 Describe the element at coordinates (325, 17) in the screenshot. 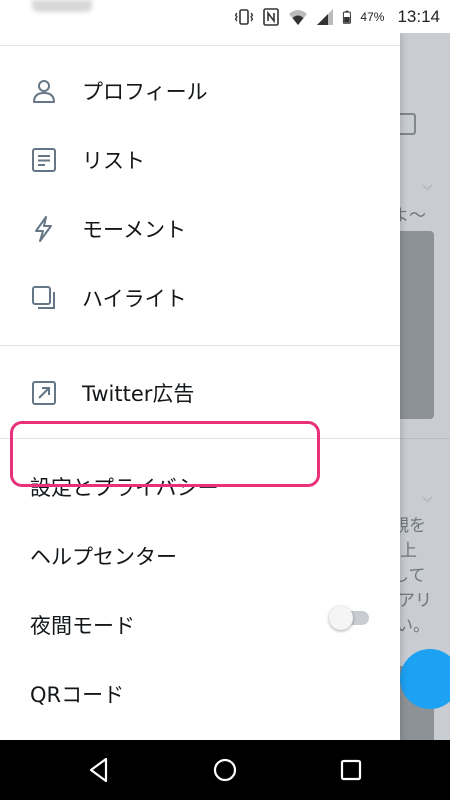

I see `signal-icon` at that location.